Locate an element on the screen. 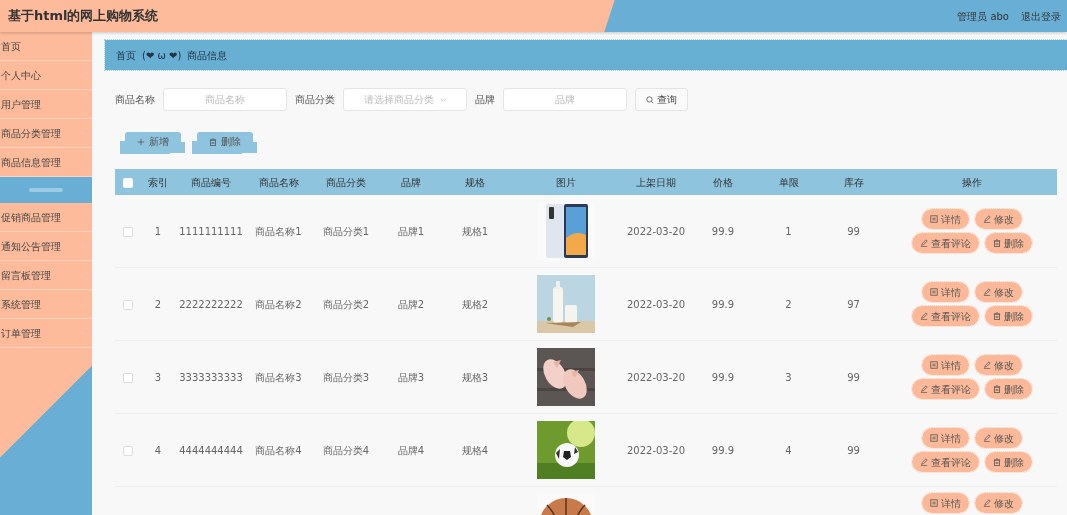 This screenshot has width=1067, height=515. column-header: 单限 is located at coordinates (788, 182).